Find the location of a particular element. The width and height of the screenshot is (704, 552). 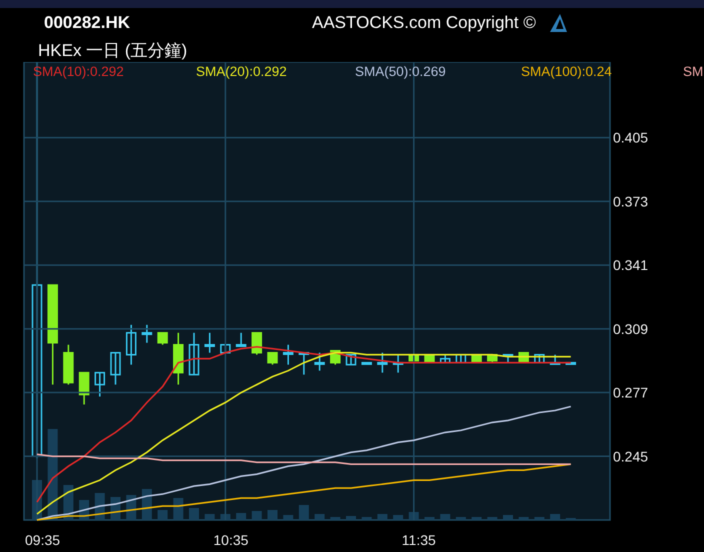

y-axis-label: 0.405 is located at coordinates (630, 138).